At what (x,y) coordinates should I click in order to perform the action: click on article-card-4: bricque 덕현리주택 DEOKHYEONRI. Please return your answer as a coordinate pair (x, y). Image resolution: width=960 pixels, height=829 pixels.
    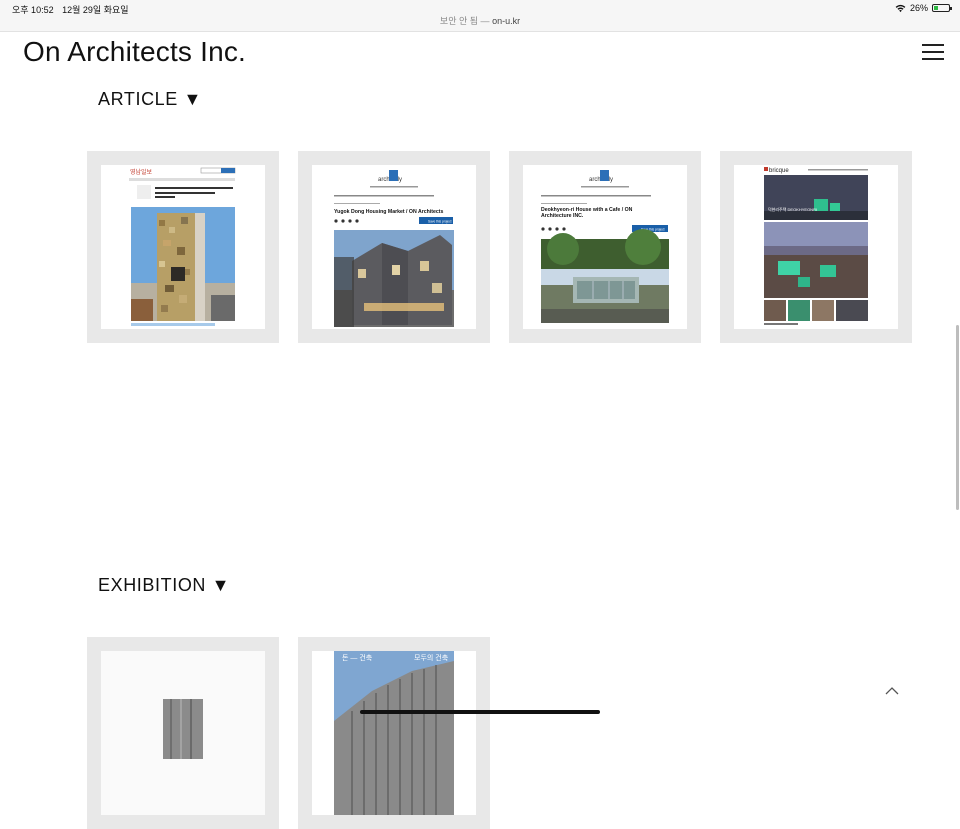
    Looking at the image, I should click on (816, 247).